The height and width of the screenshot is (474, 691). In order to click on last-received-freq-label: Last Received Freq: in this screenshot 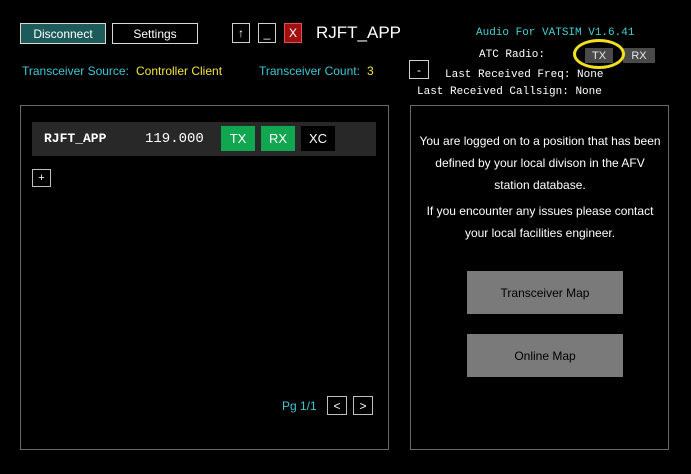, I will do `click(508, 75)`.